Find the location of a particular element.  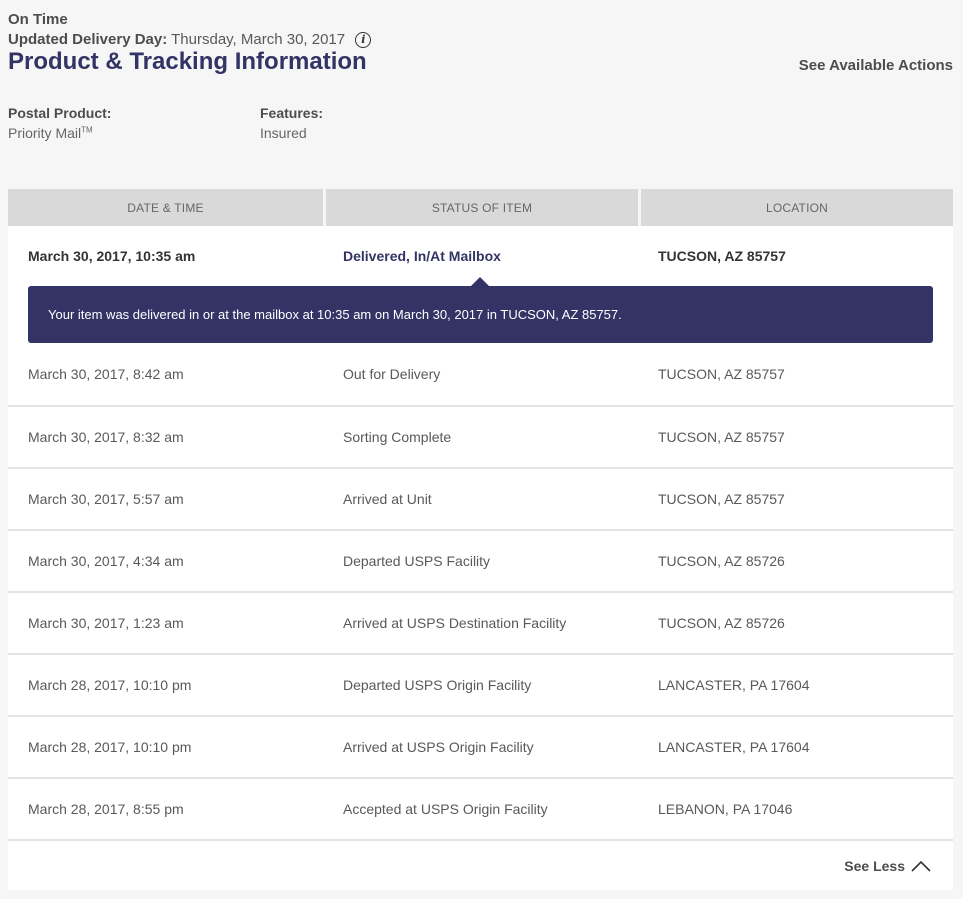

row-date: March 30, 2017, 8:42 am is located at coordinates (106, 374).